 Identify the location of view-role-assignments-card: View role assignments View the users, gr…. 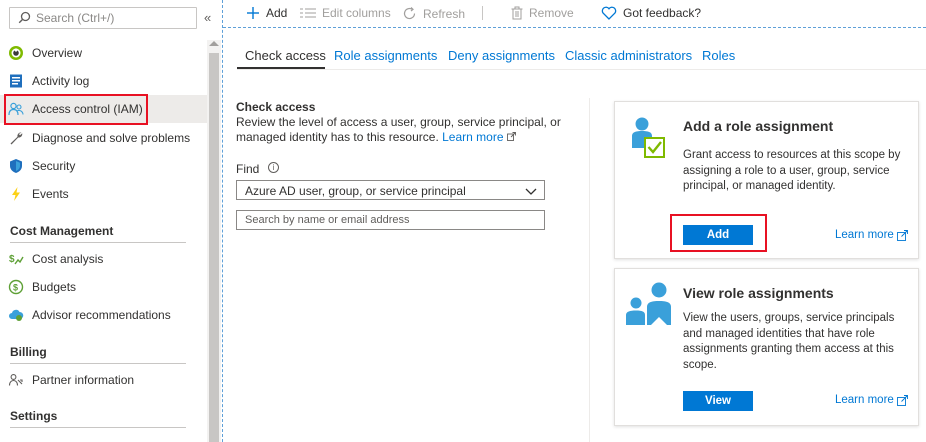
(766, 347).